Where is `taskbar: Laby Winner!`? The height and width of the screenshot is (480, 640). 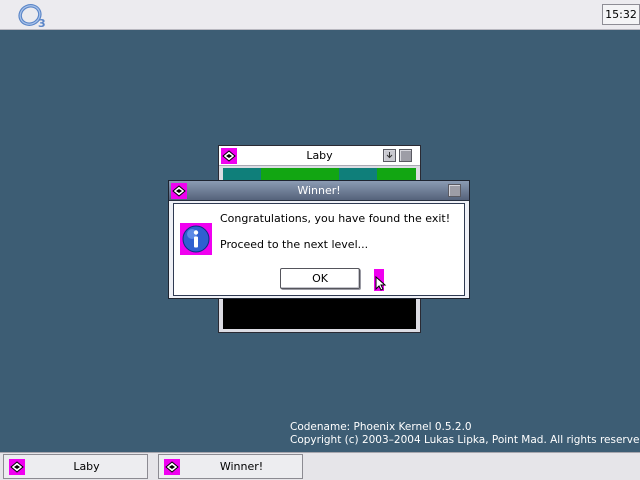 taskbar: Laby Winner! is located at coordinates (320, 466).